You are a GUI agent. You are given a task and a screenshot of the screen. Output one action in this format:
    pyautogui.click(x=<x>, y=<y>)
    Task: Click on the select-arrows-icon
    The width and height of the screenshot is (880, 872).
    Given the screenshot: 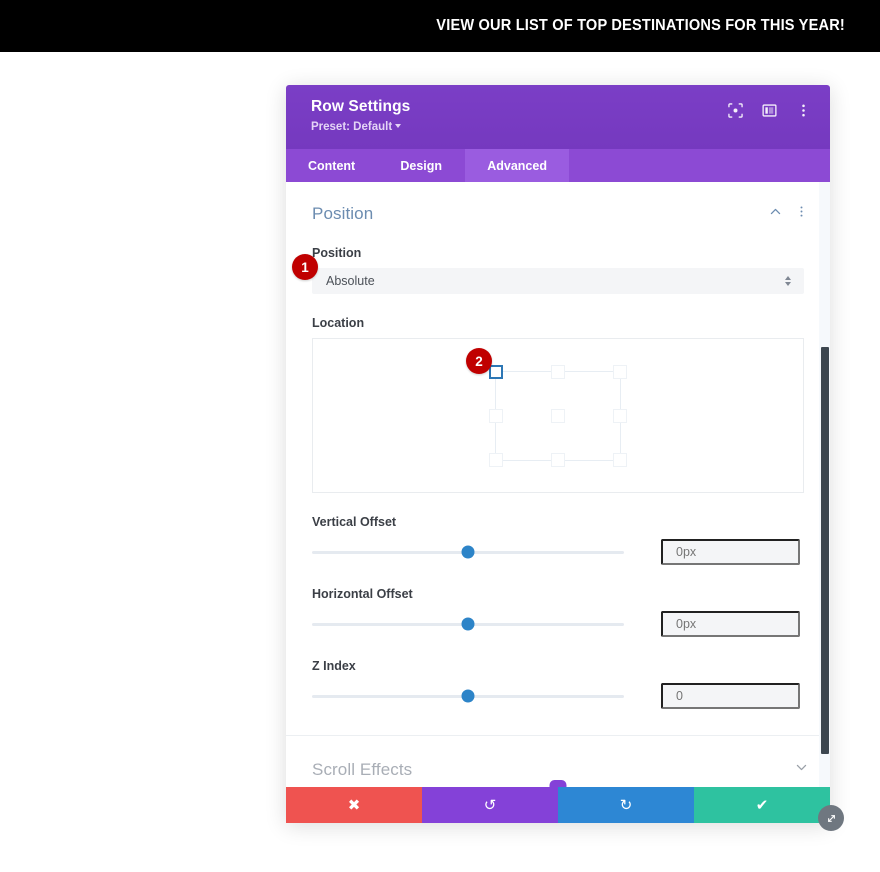 What is the action you would take?
    pyautogui.click(x=788, y=281)
    